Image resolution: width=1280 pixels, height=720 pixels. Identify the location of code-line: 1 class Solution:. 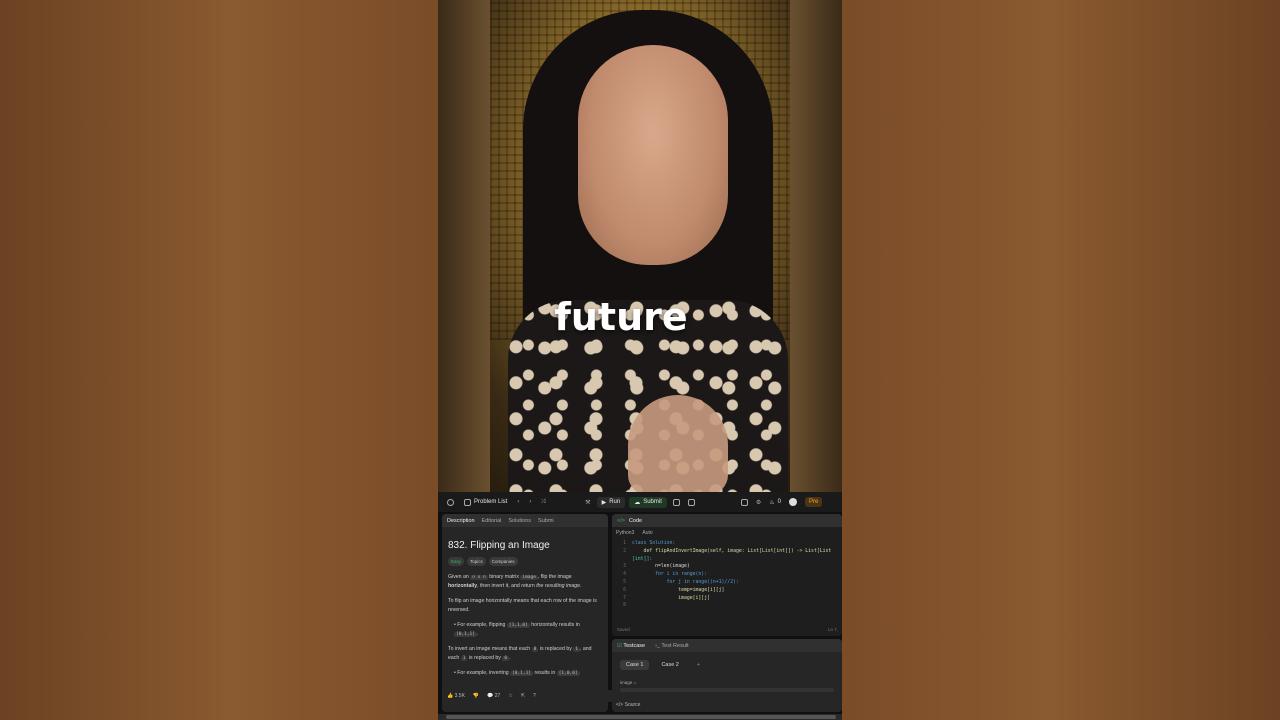
(649, 543).